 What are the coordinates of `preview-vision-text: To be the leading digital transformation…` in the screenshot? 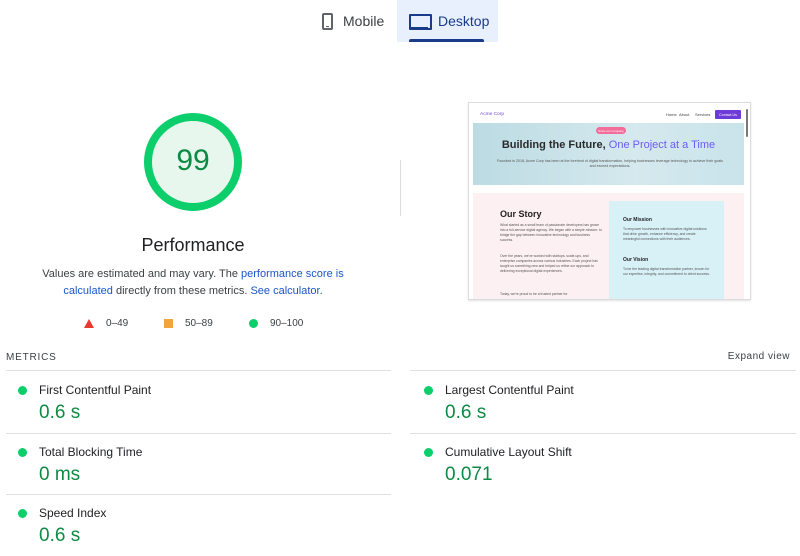 It's located at (666, 271).